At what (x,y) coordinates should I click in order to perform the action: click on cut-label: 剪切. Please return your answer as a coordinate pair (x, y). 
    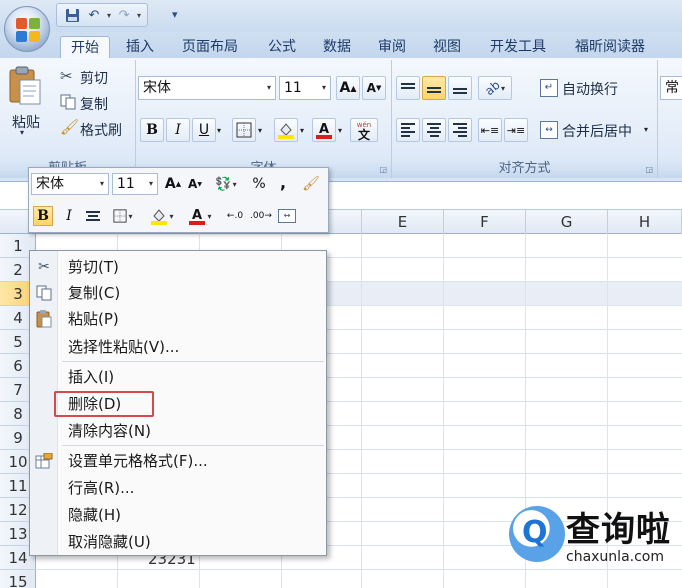
    Looking at the image, I should click on (94, 79).